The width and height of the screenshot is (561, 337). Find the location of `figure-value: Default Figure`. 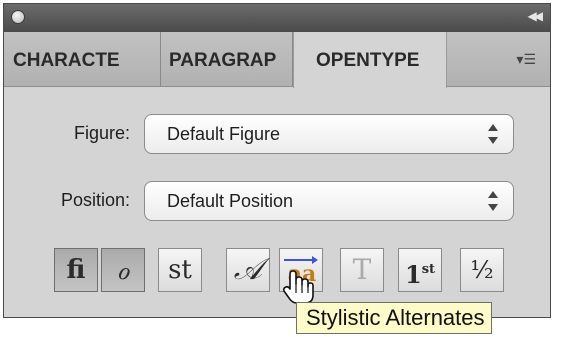

figure-value: Default Figure is located at coordinates (224, 134).